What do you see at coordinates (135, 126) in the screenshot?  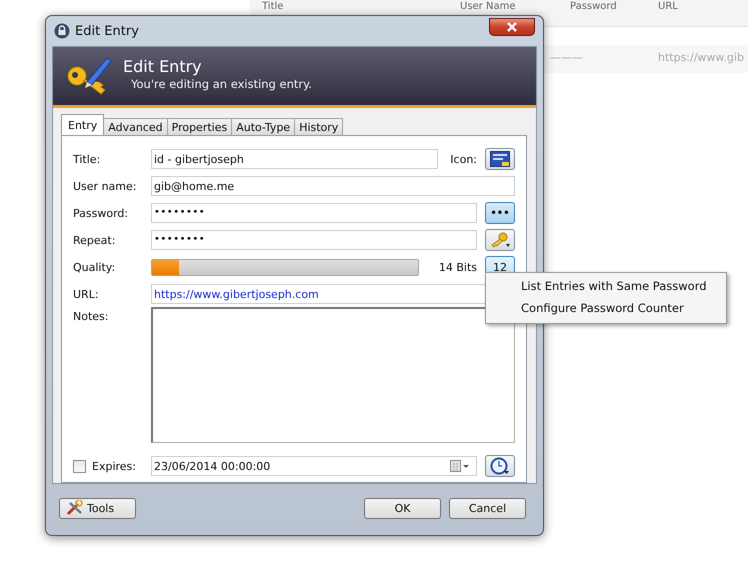 I see `tab: Advanced` at bounding box center [135, 126].